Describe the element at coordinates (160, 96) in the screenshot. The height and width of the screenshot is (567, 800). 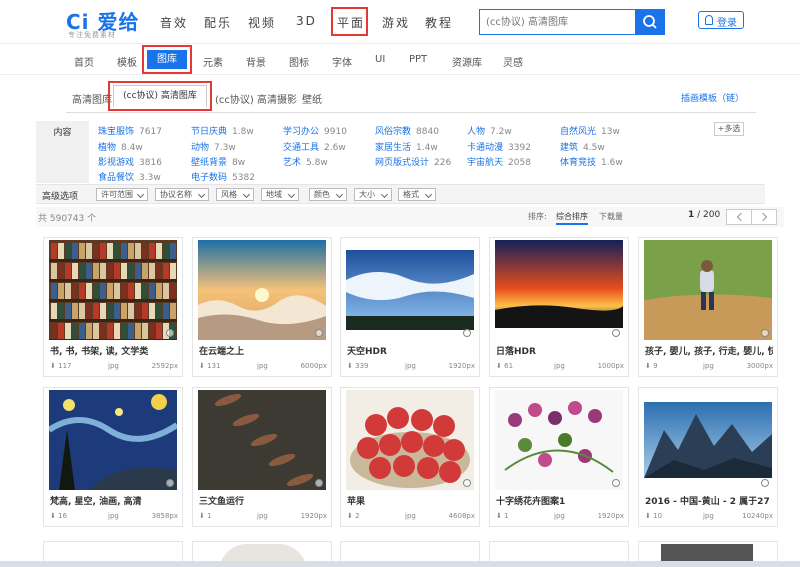
I see `tab-cc-hd-gallery: (cc协议) 高清图库` at that location.